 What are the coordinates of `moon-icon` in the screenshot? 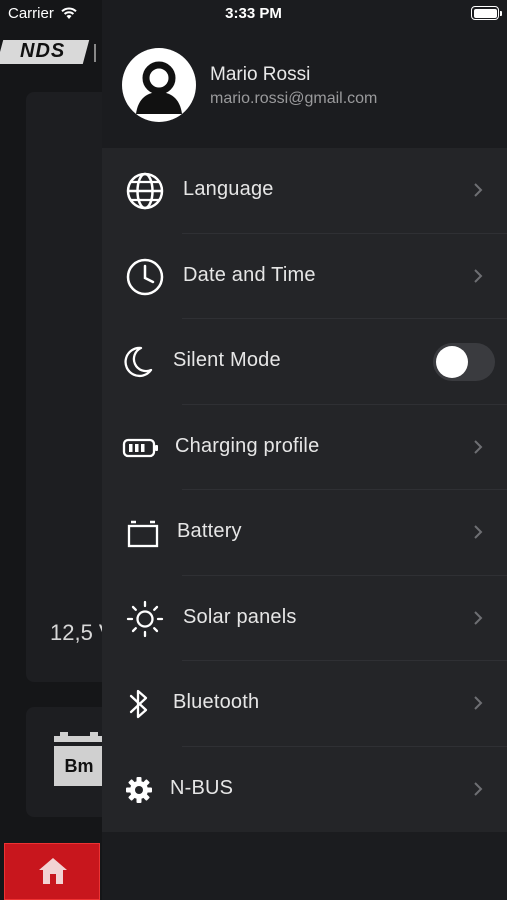 It's located at (137, 362).